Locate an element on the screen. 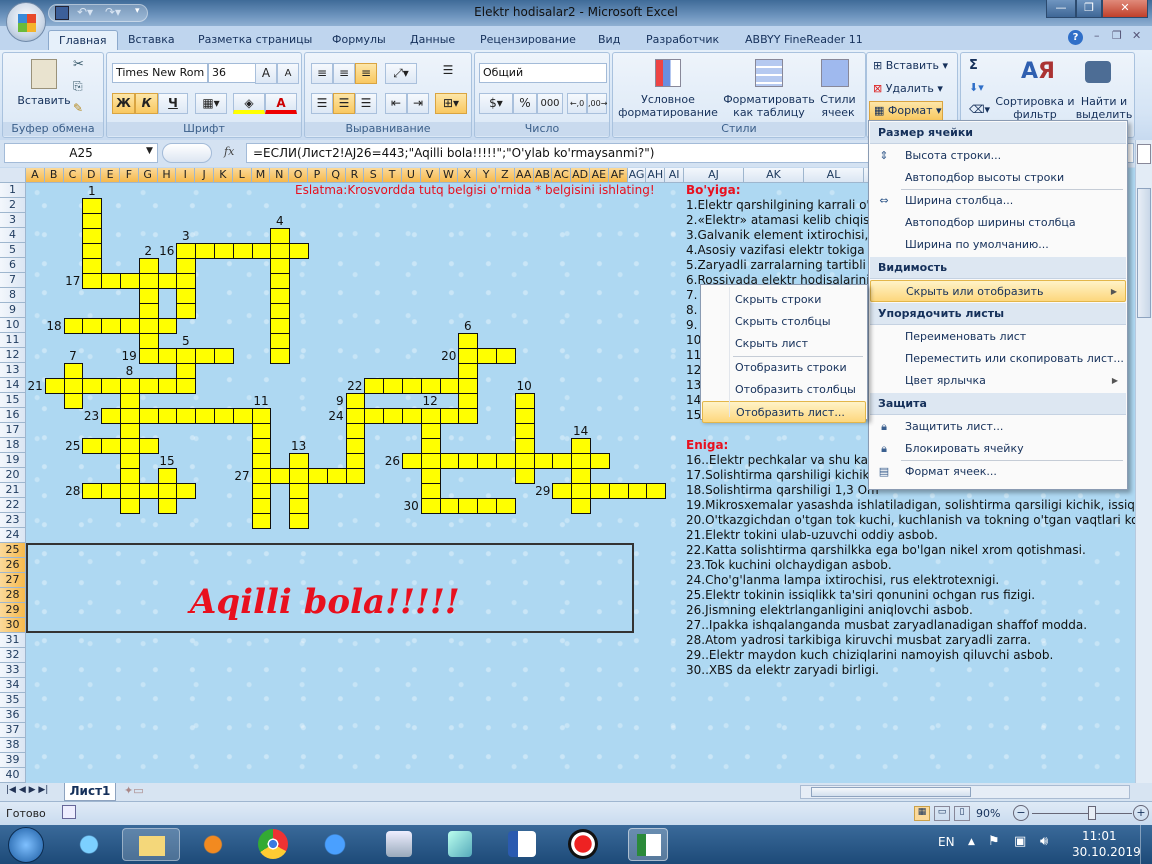 This screenshot has width=1152, height=864. row-header: 22 is located at coordinates (13, 505).